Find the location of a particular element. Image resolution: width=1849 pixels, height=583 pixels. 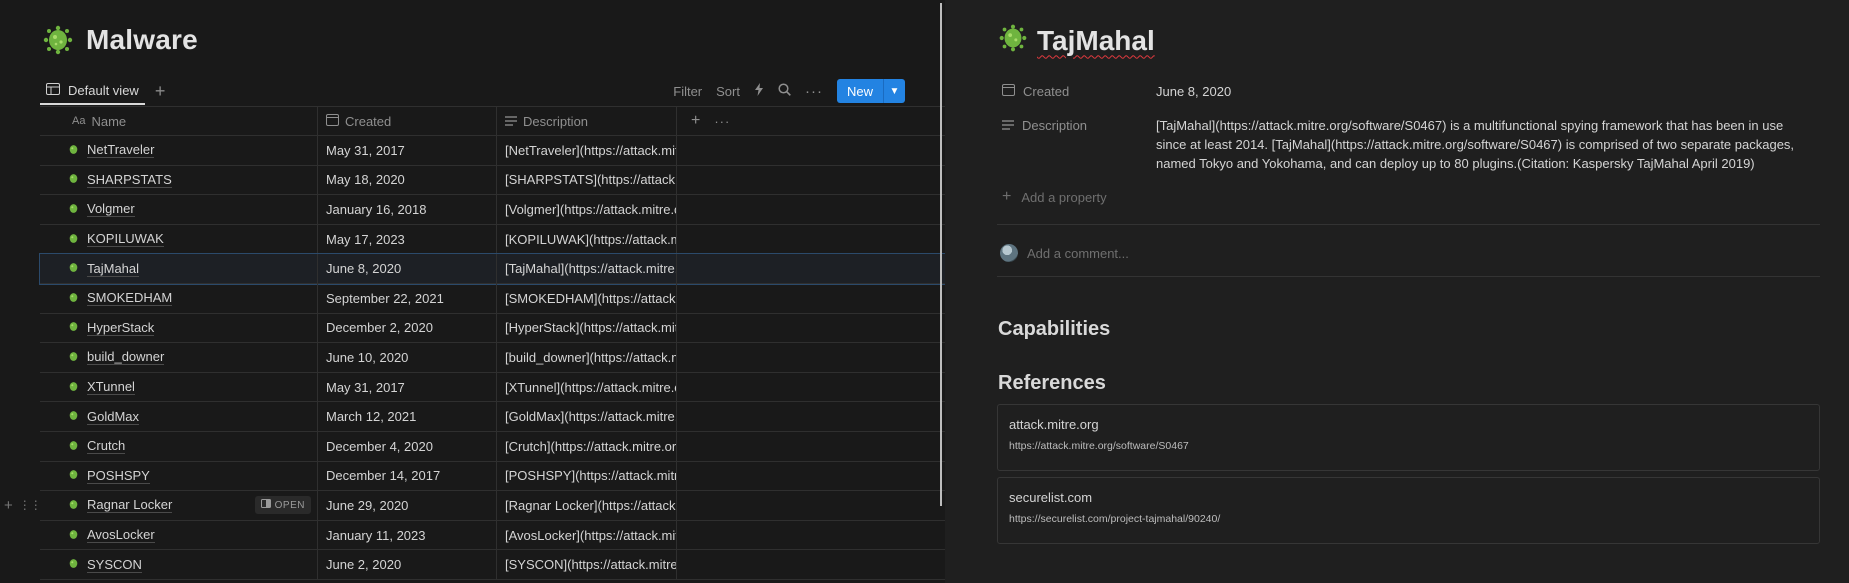

row-name: Ragnar Locker is located at coordinates (130, 505).